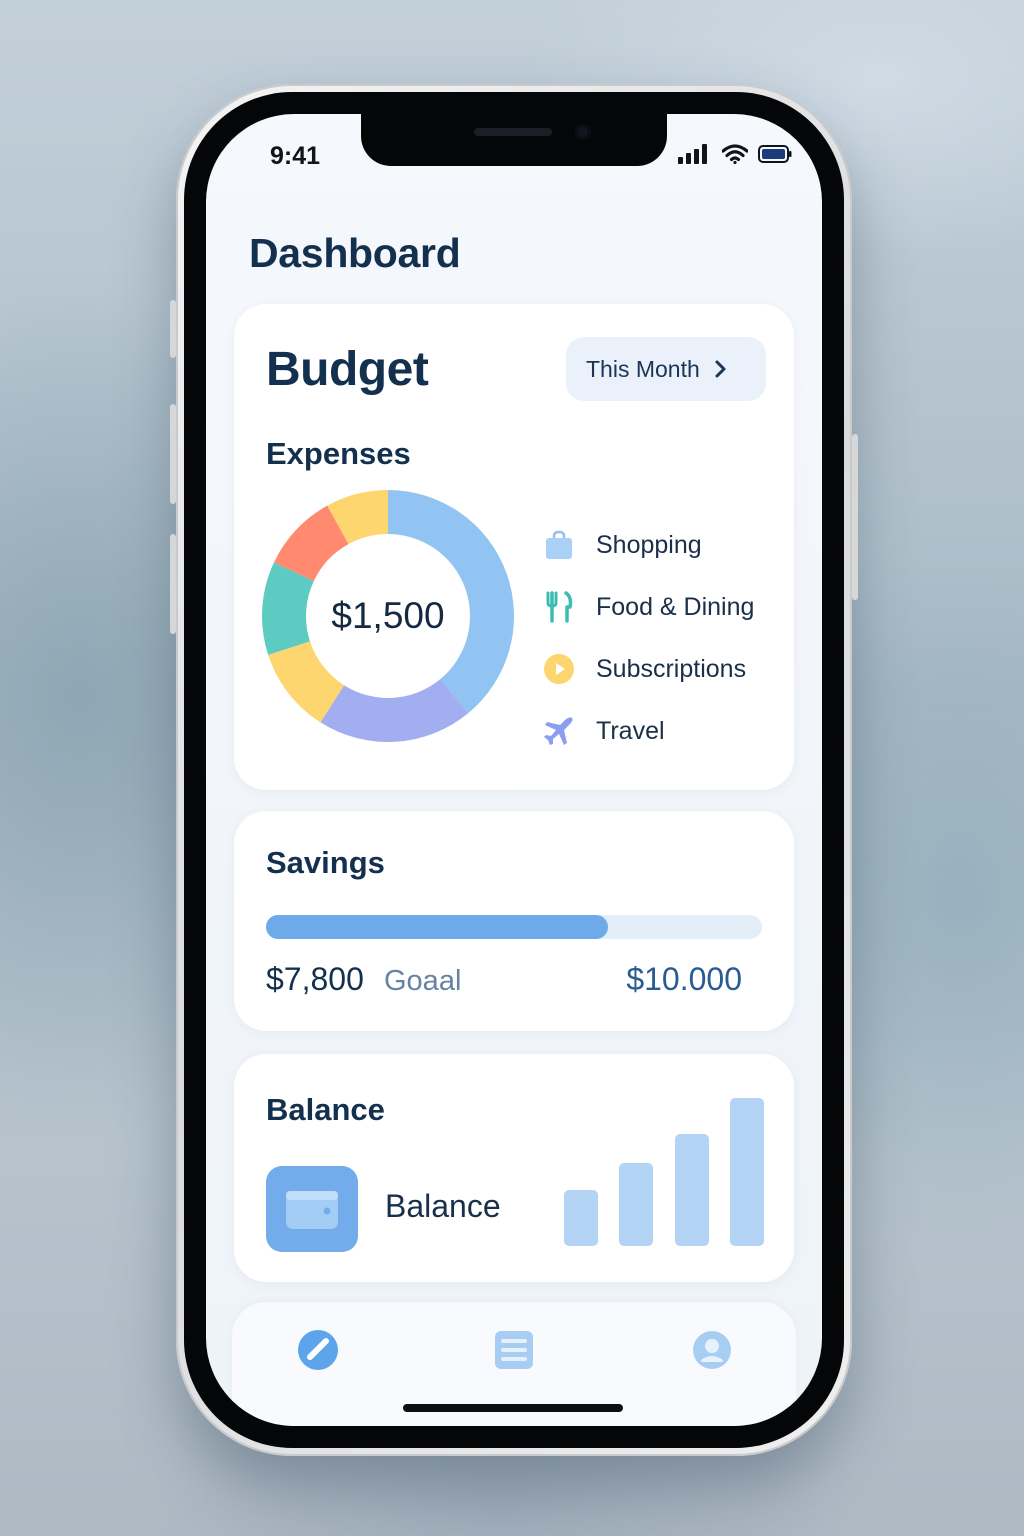  What do you see at coordinates (720, 369) in the screenshot?
I see `chevron-right-icon` at bounding box center [720, 369].